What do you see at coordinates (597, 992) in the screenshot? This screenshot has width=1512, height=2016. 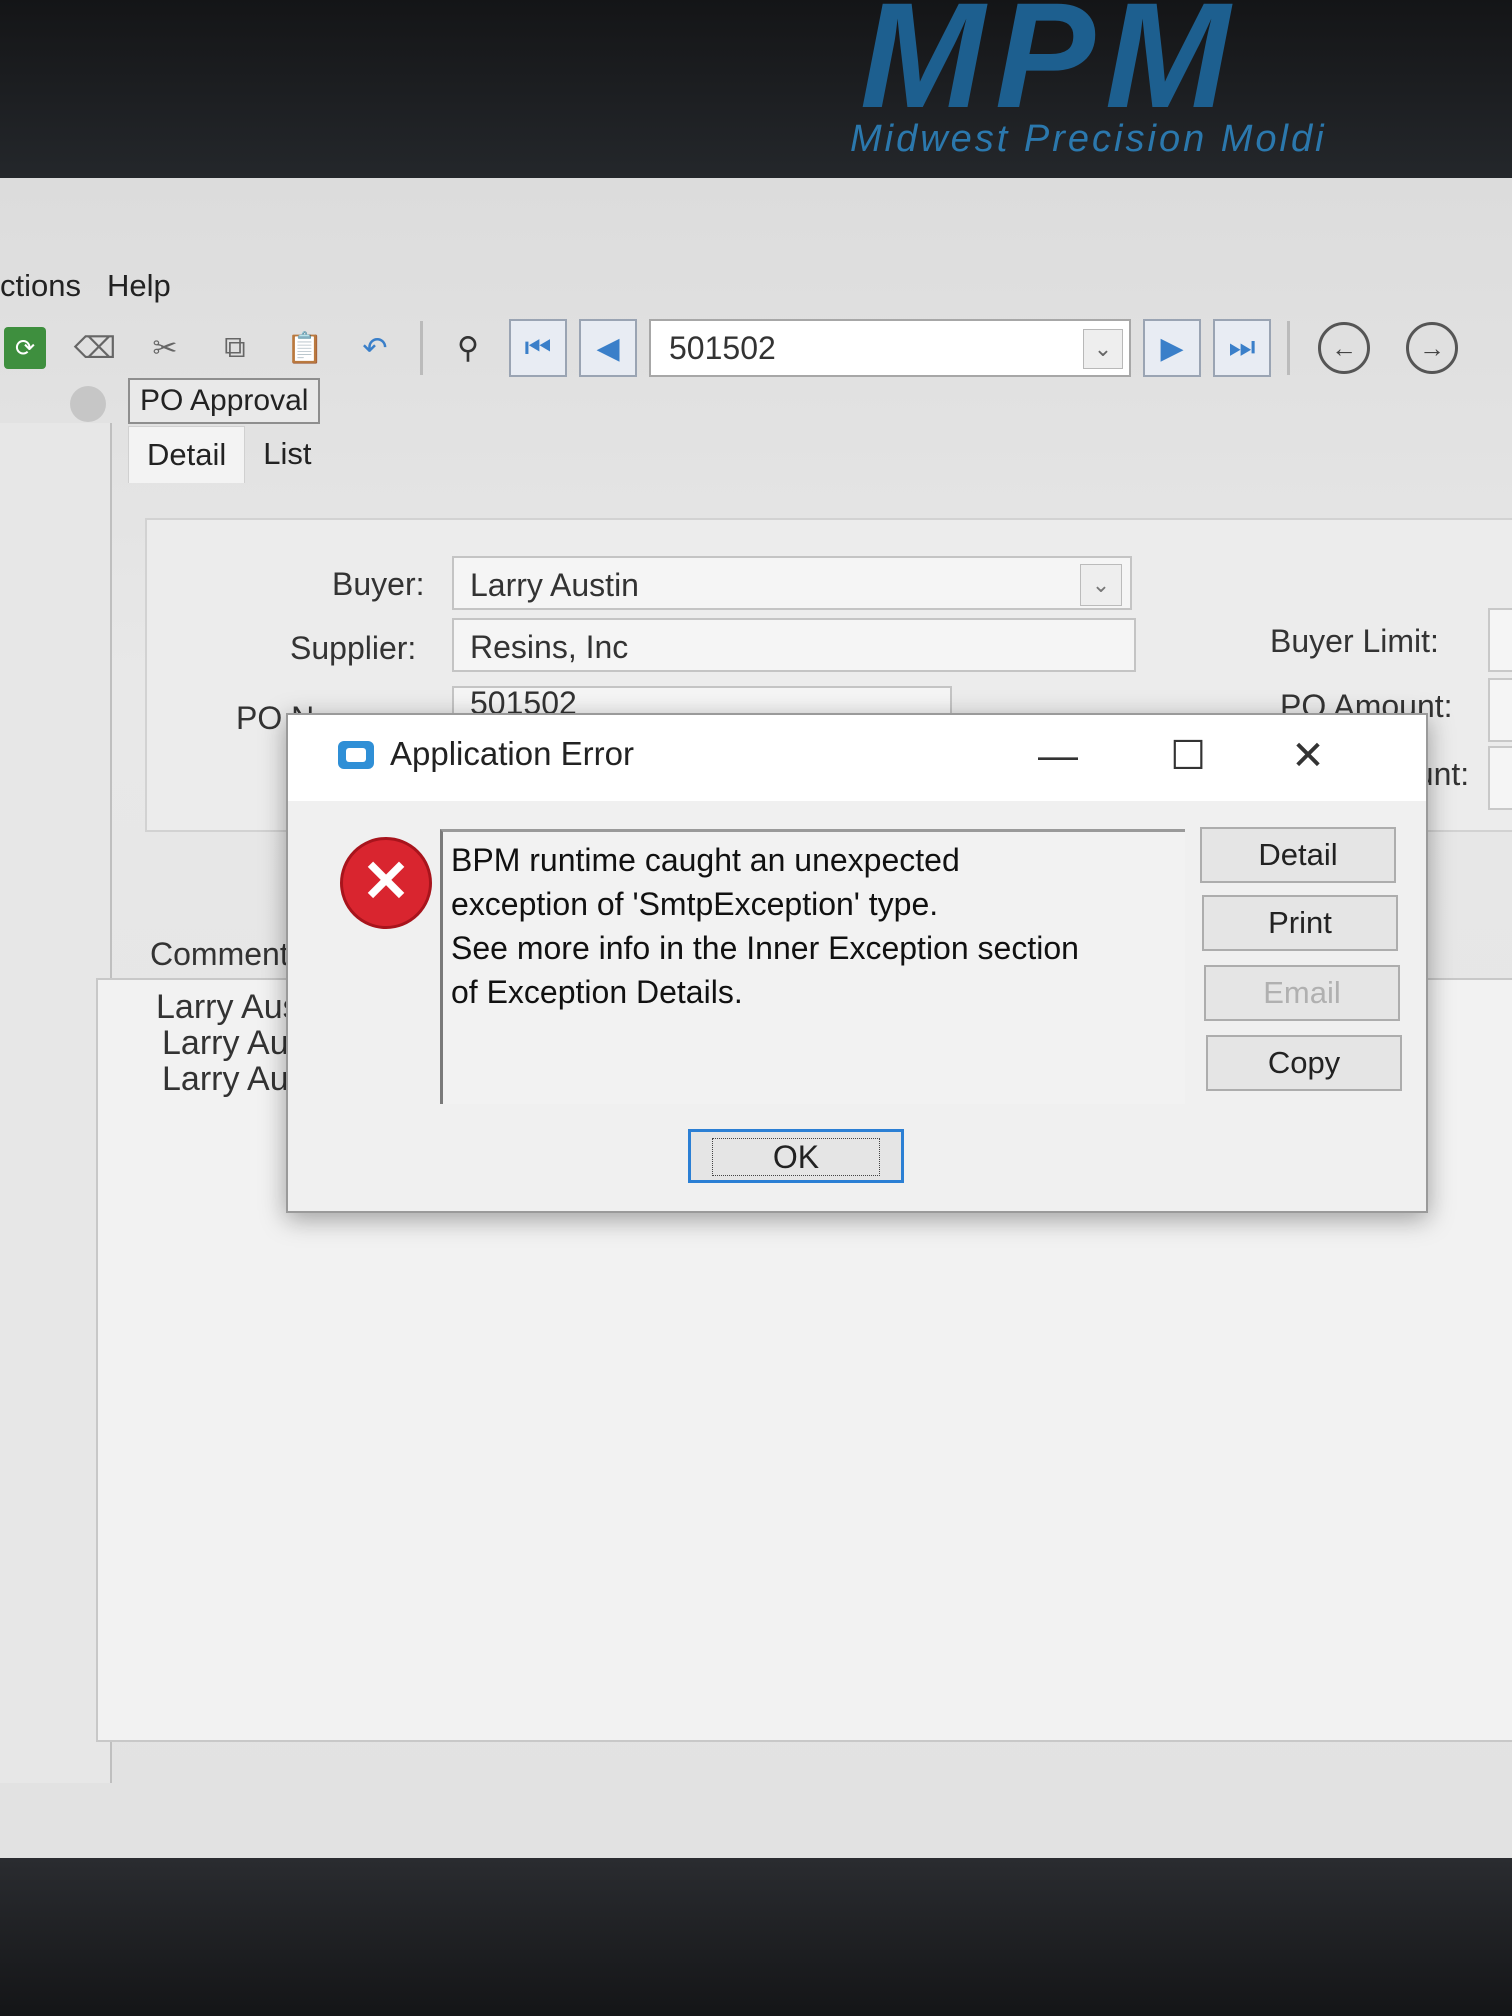 I see `error-message-line: of Exception Details.` at bounding box center [597, 992].